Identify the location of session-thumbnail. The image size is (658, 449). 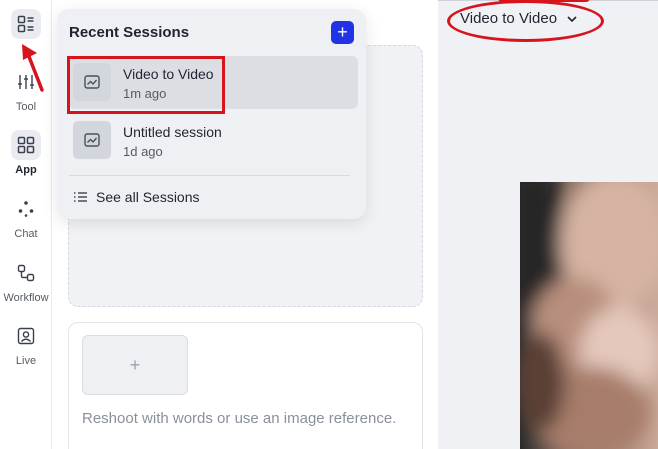
(92, 140).